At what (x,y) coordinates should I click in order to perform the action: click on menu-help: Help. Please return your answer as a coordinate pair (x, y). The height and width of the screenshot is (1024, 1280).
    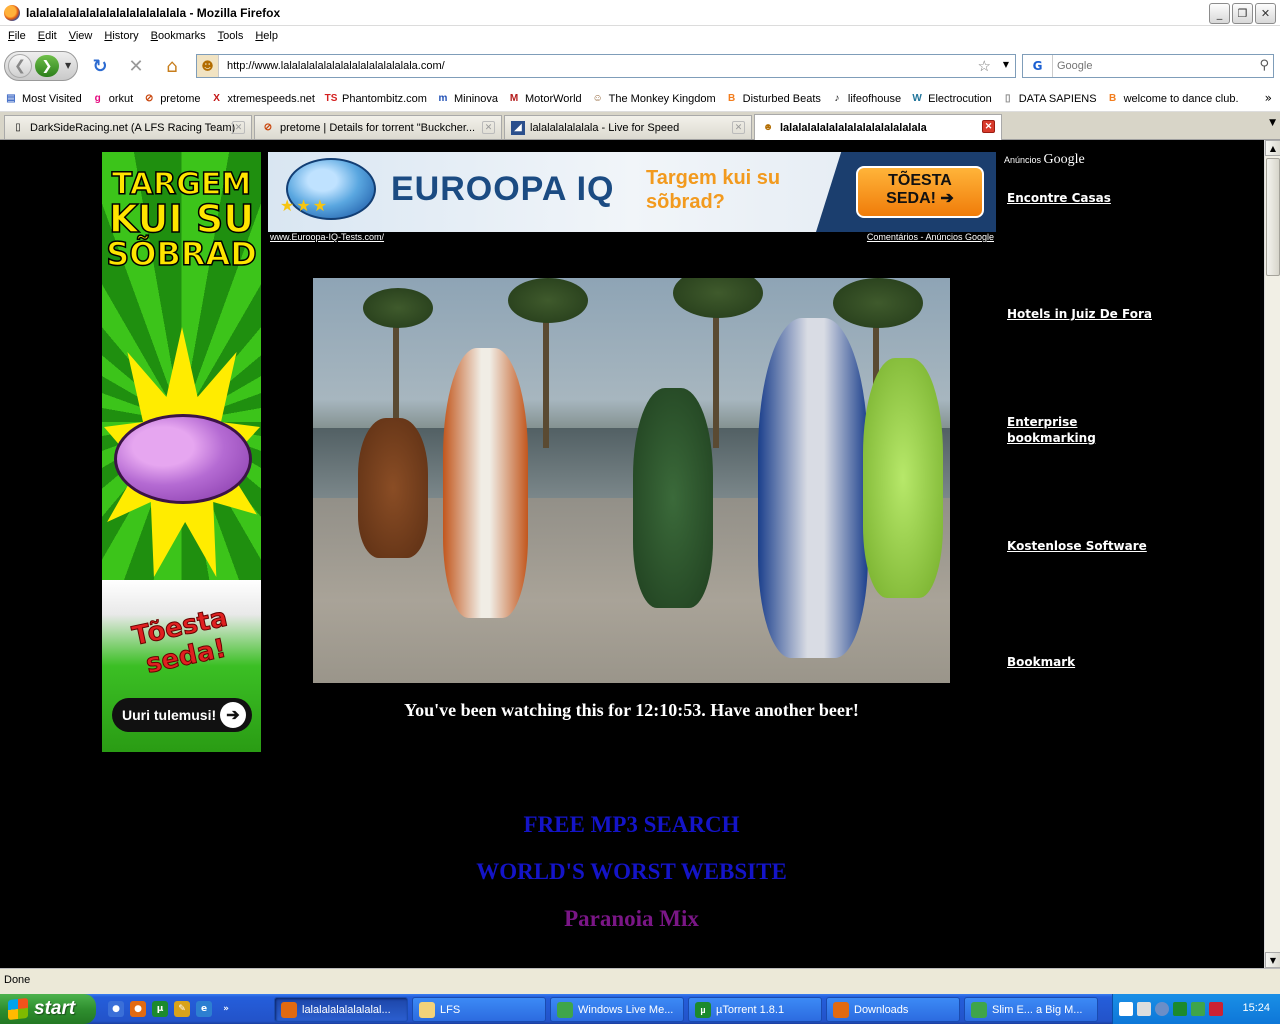
    Looking at the image, I should click on (266, 36).